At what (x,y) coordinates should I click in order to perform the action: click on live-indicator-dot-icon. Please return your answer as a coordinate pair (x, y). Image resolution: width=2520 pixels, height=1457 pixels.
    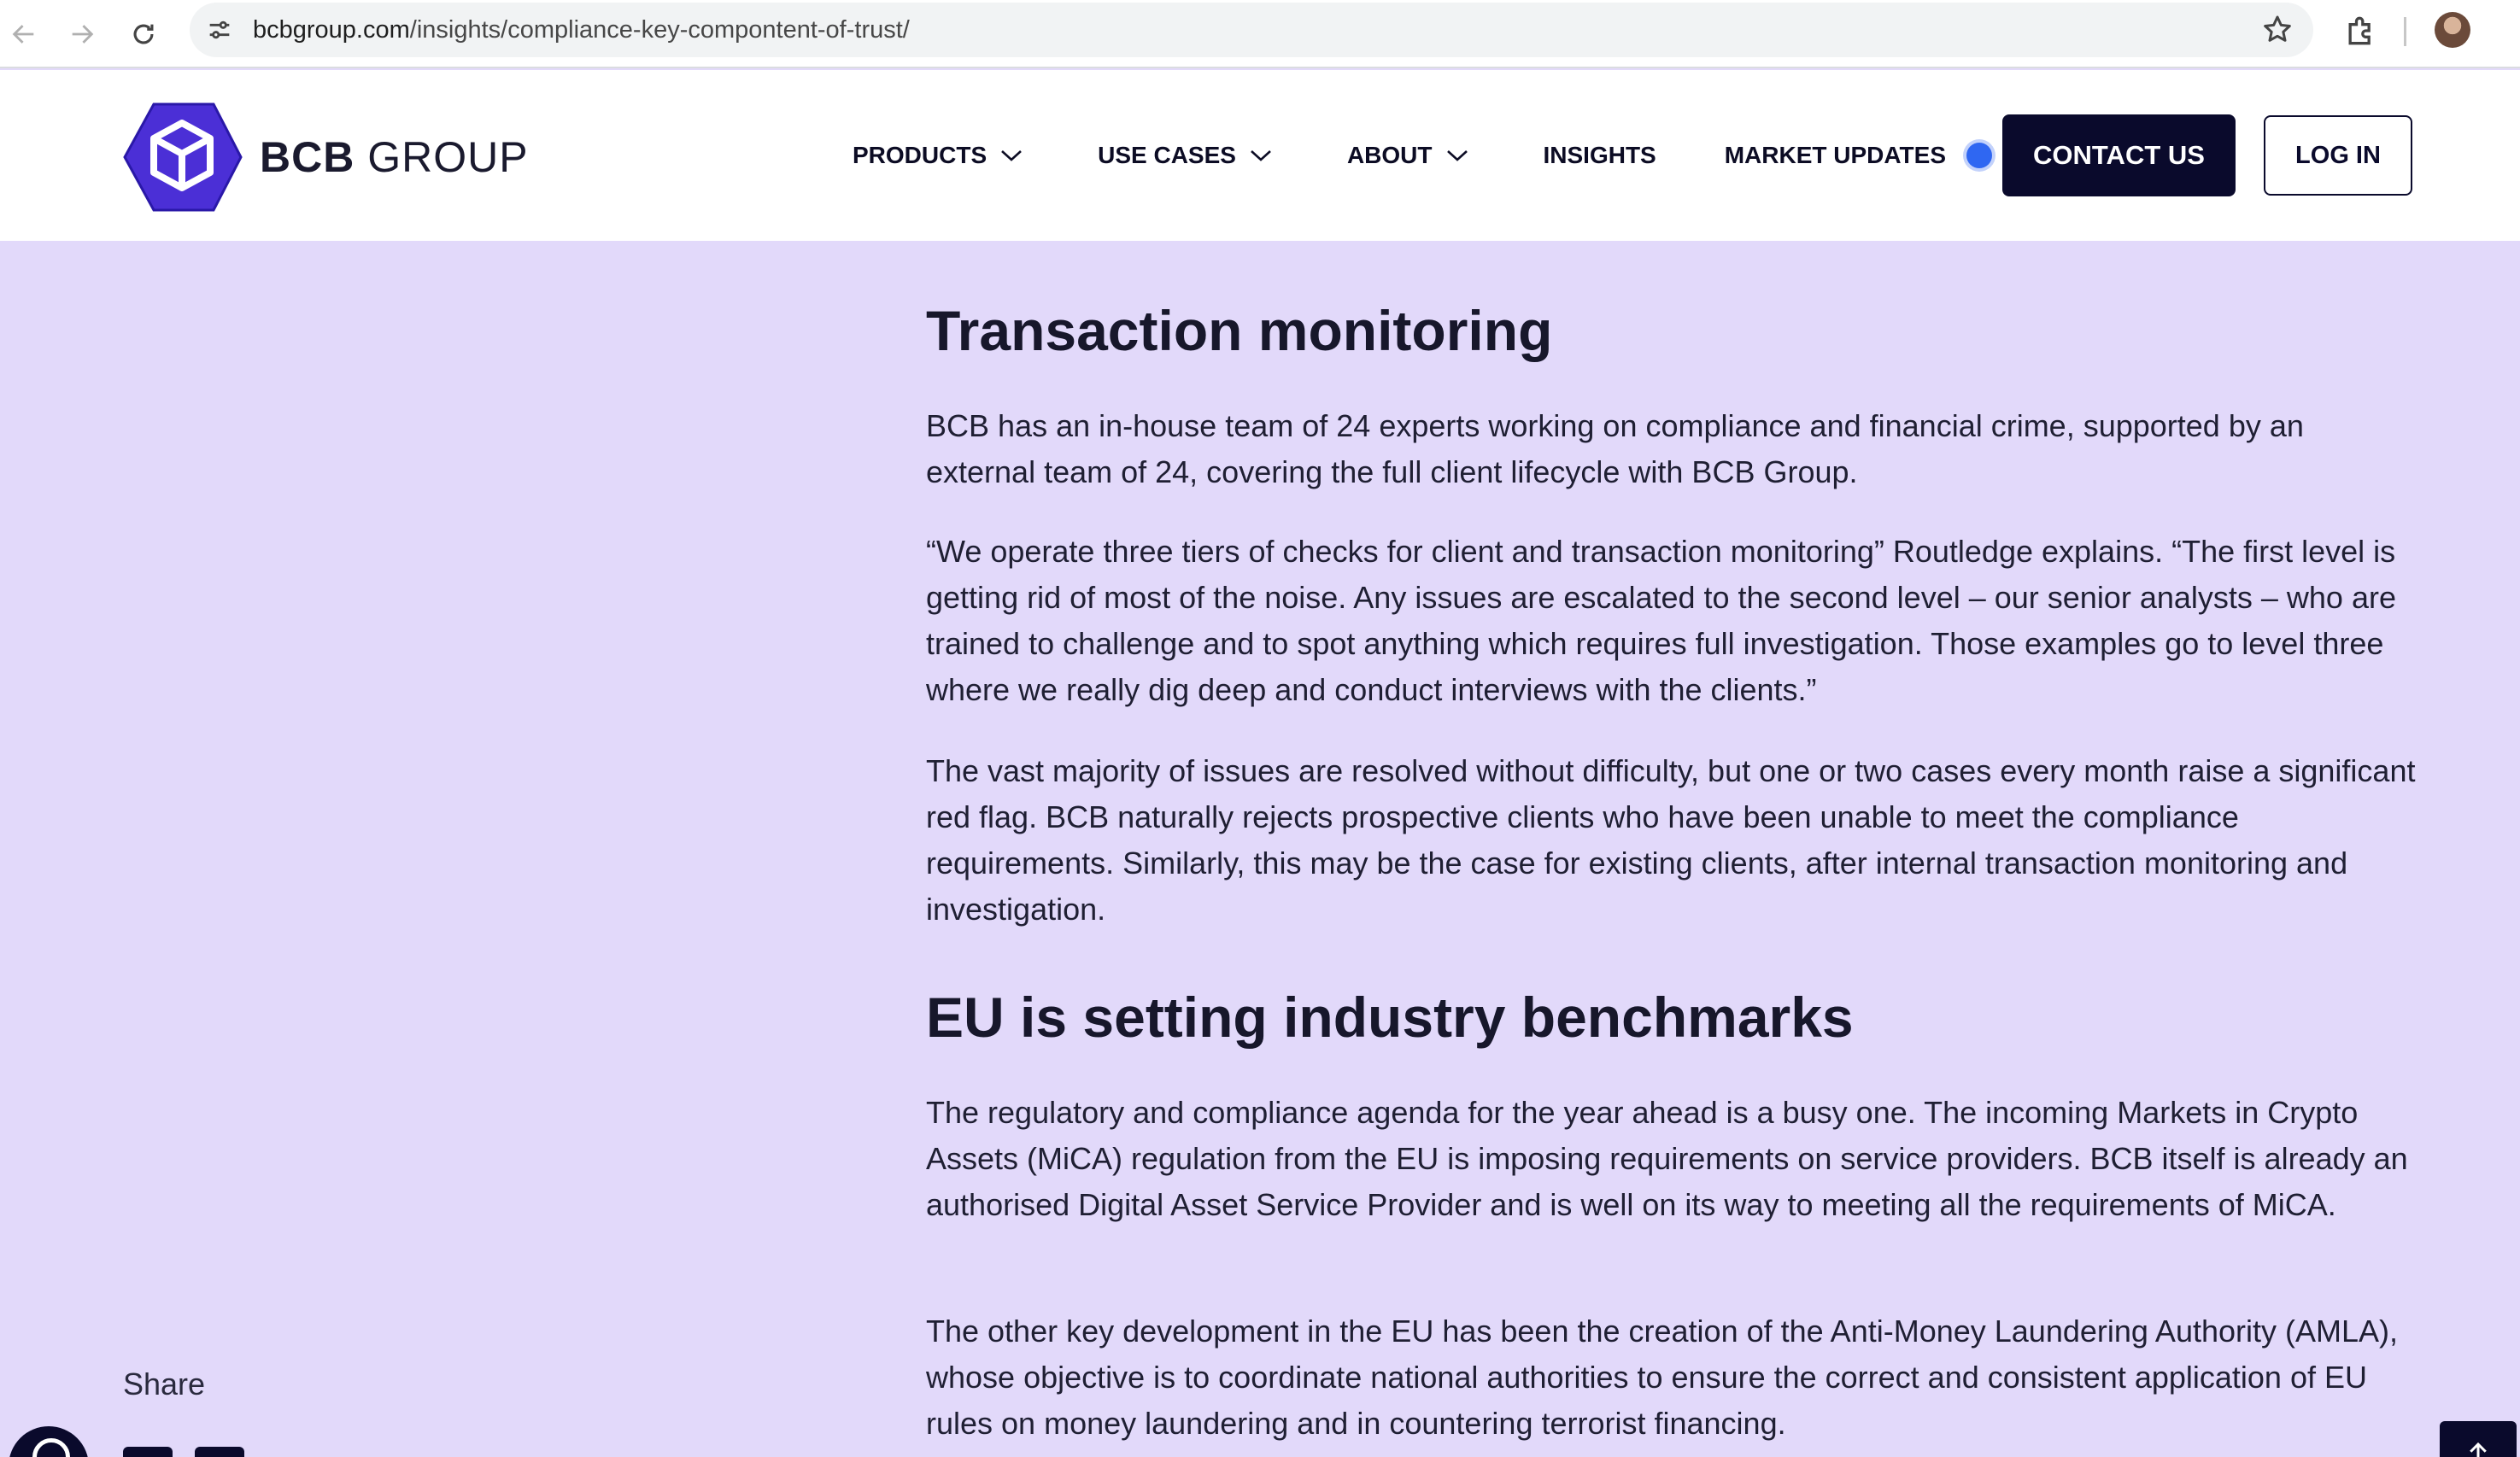
    Looking at the image, I should click on (1979, 155).